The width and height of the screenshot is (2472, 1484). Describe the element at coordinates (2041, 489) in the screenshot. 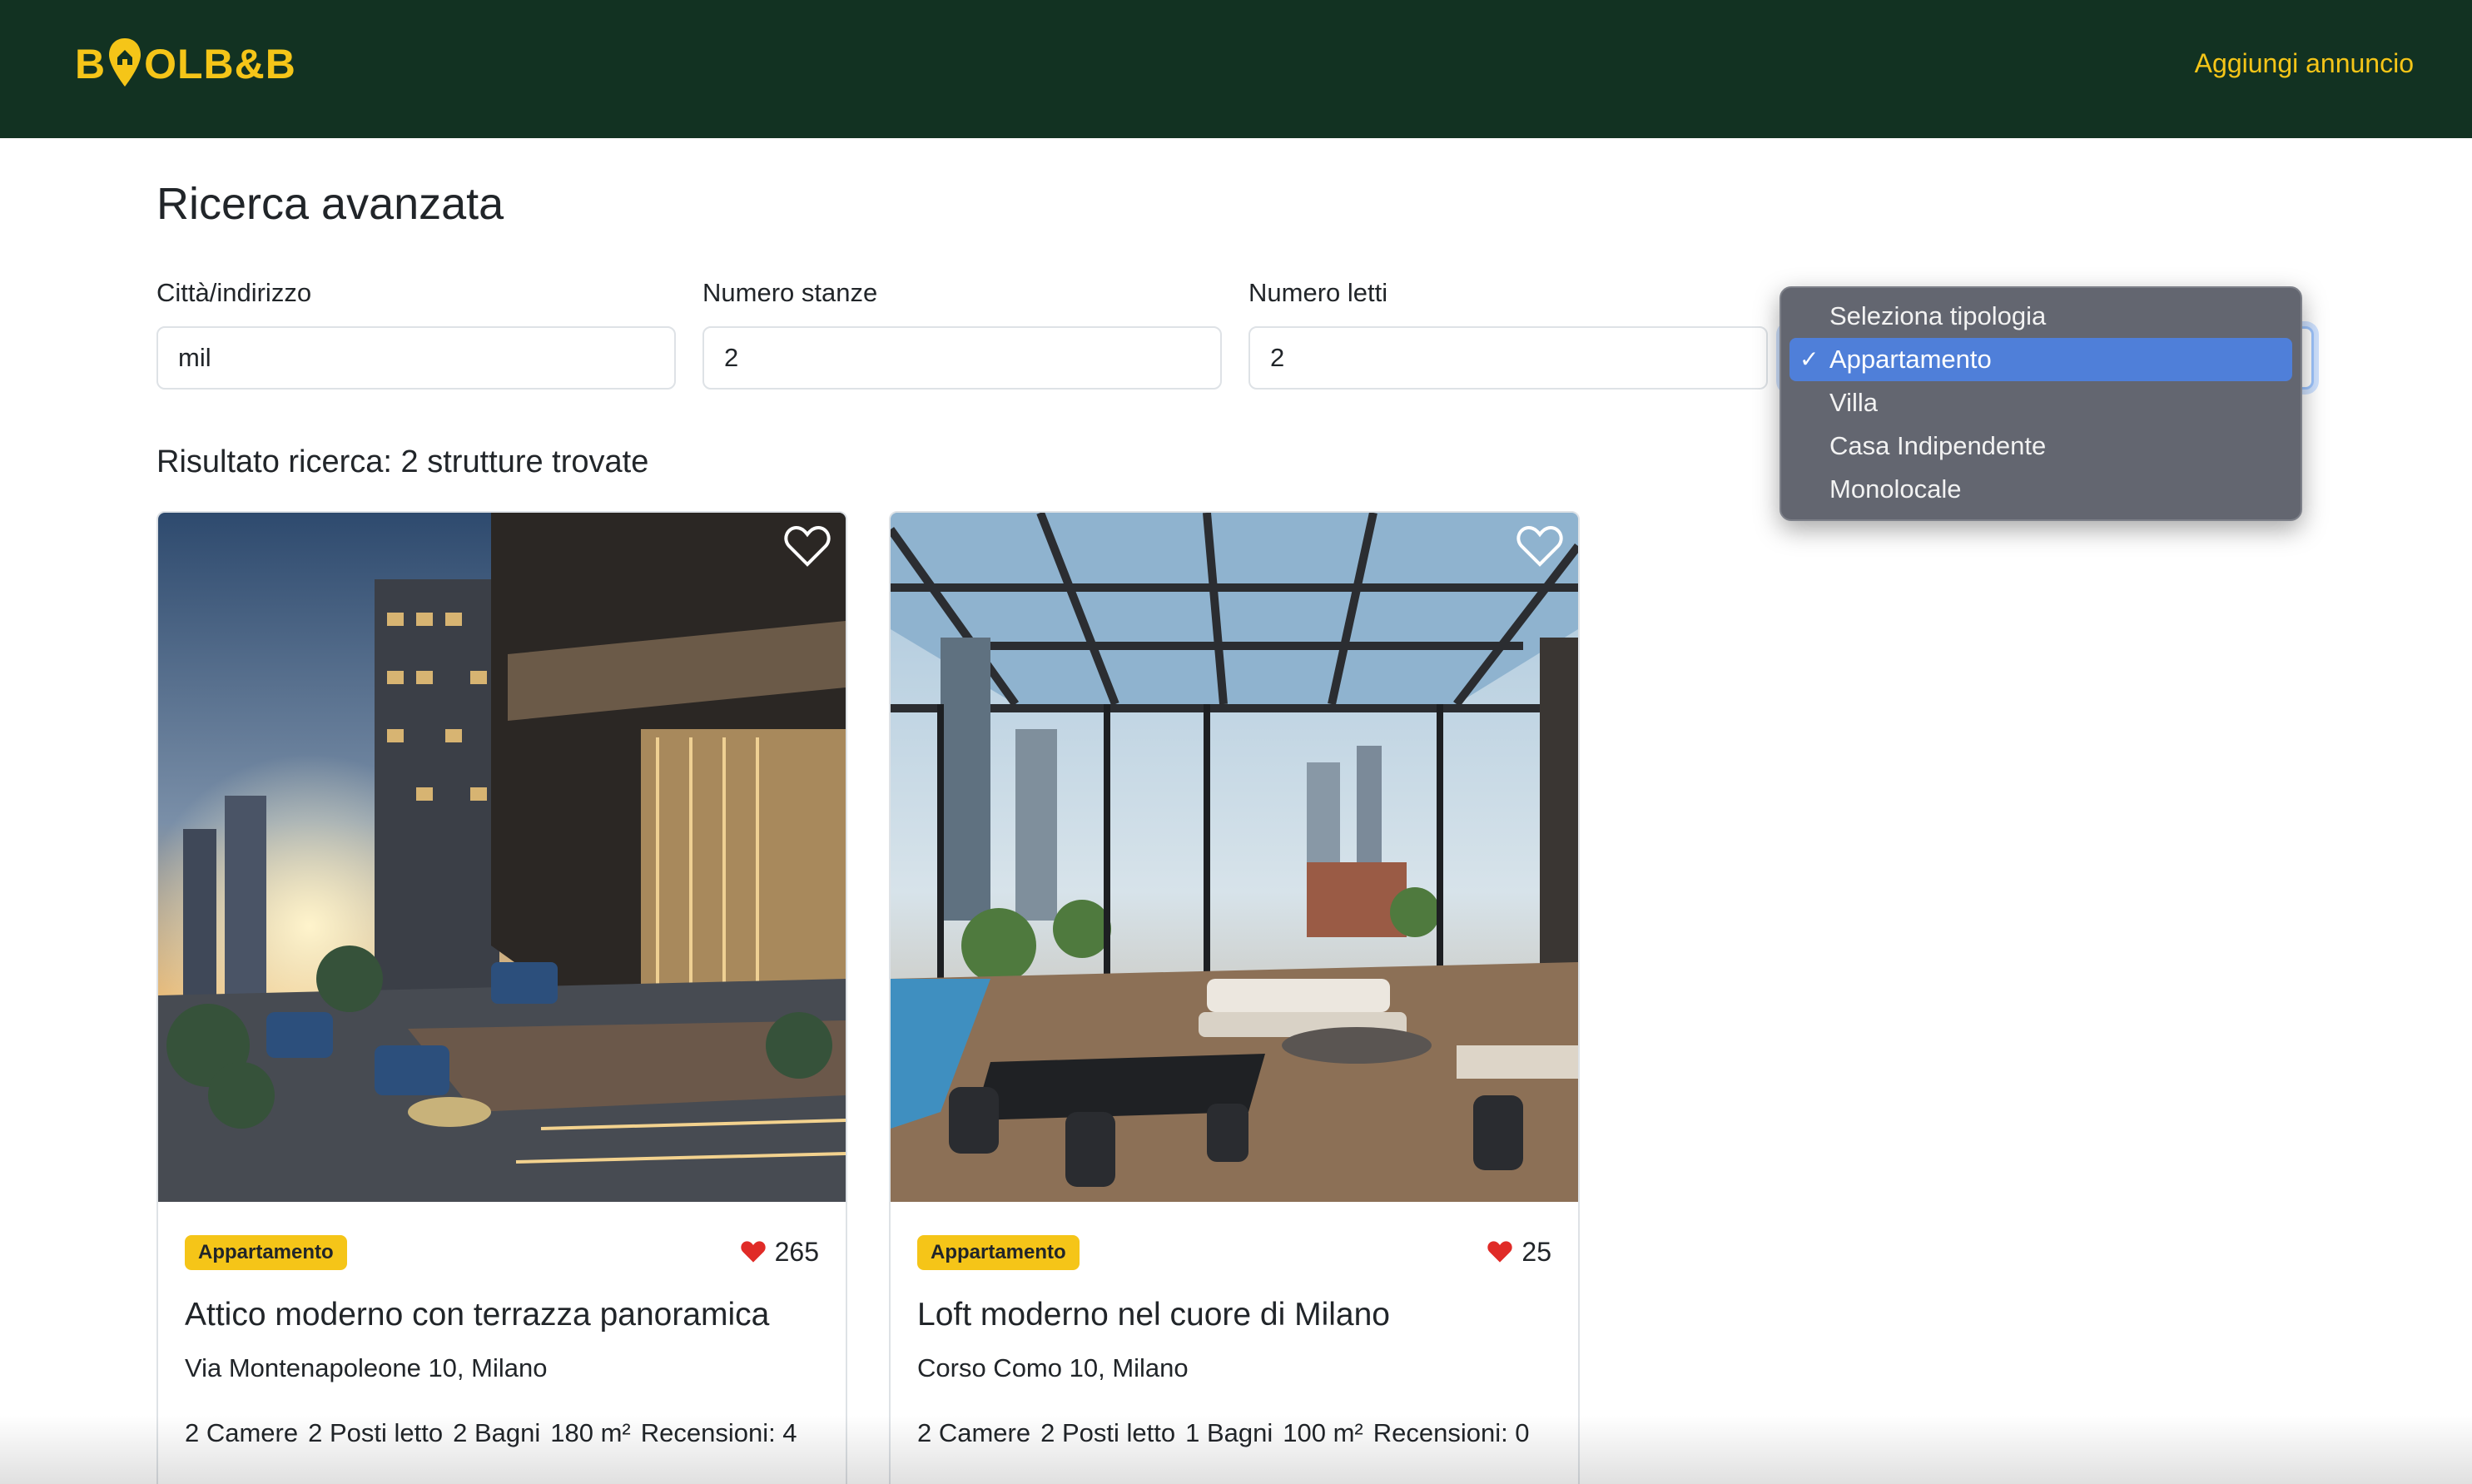

I see `type-option-monolocale: Monolocale` at that location.